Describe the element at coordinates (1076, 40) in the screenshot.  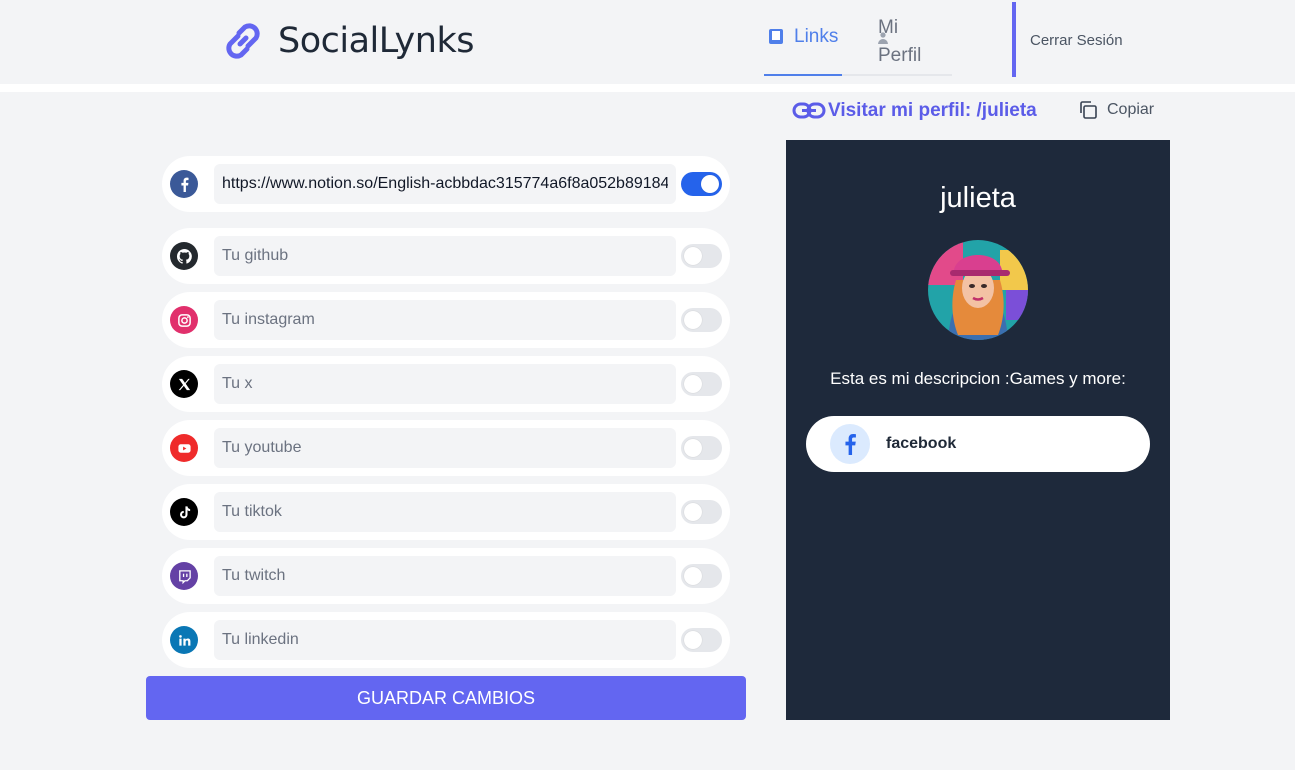
I see `logout-button: Cerrar Sesión` at that location.